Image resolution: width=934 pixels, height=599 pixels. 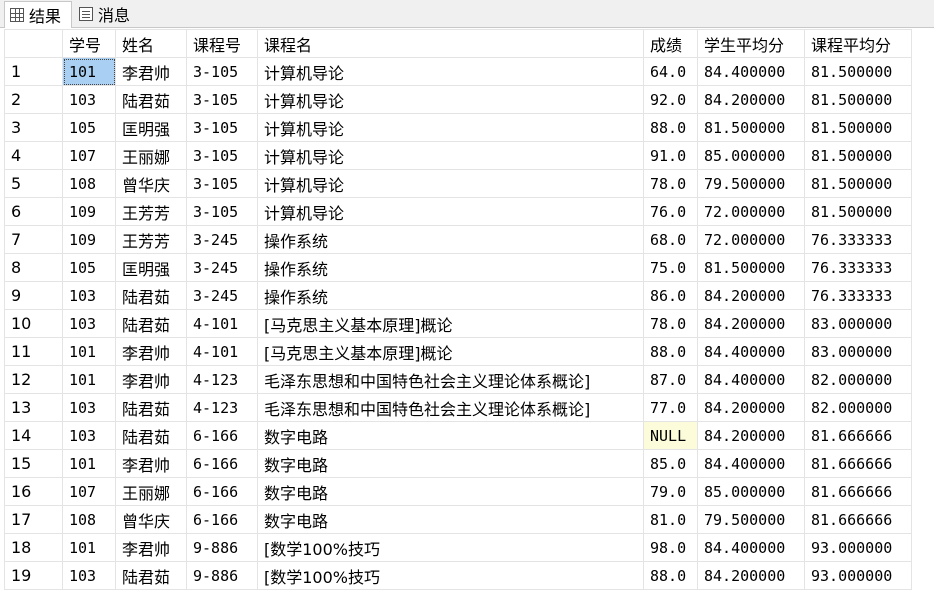 What do you see at coordinates (89, 547) in the screenshot?
I see `table-cell: 101` at bounding box center [89, 547].